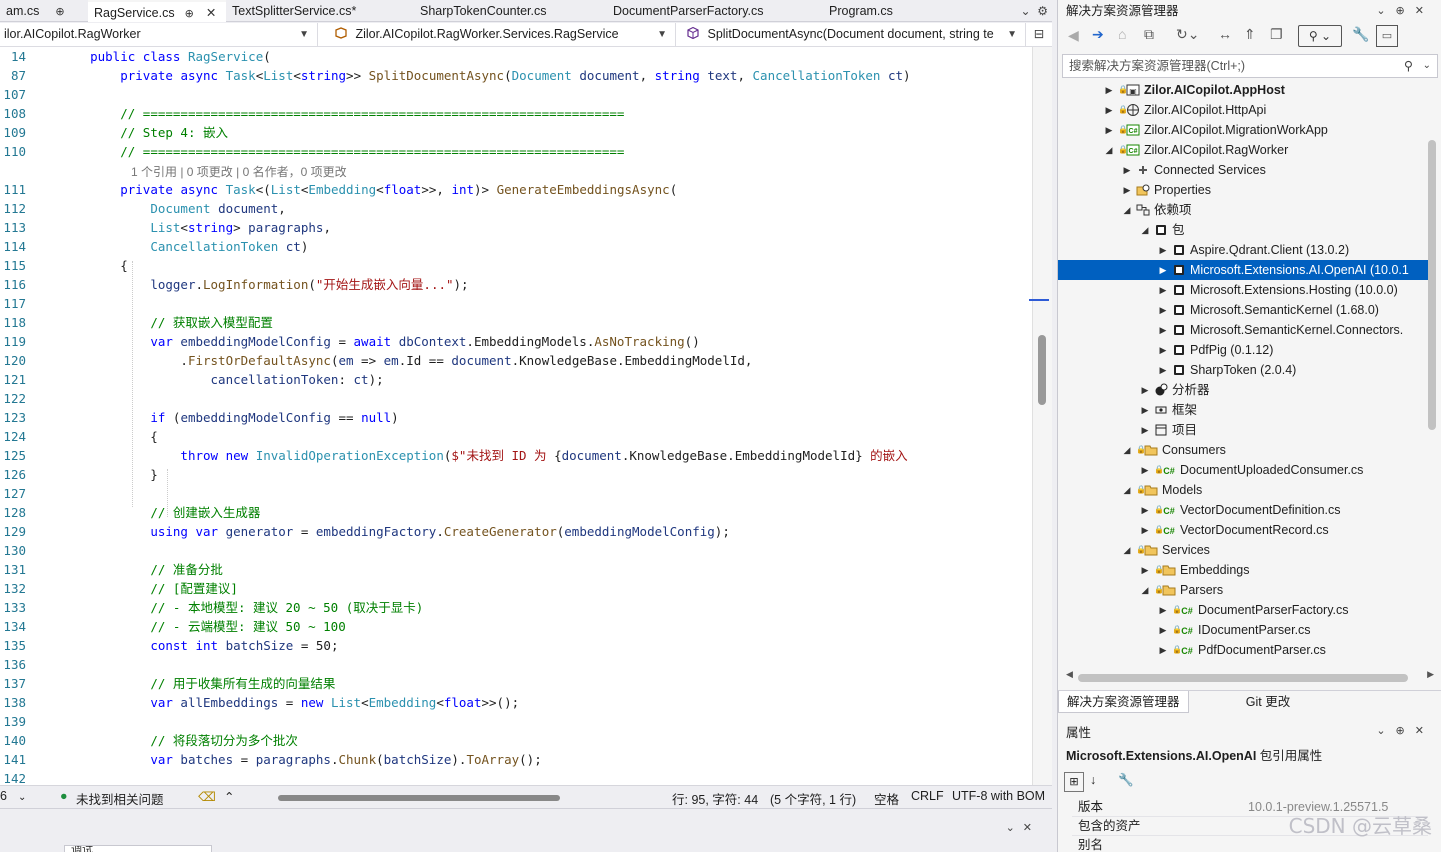 Image resolution: width=1441 pixels, height=852 pixels. Describe the element at coordinates (173, 208) in the screenshot. I see `code-line: Document document,` at that location.